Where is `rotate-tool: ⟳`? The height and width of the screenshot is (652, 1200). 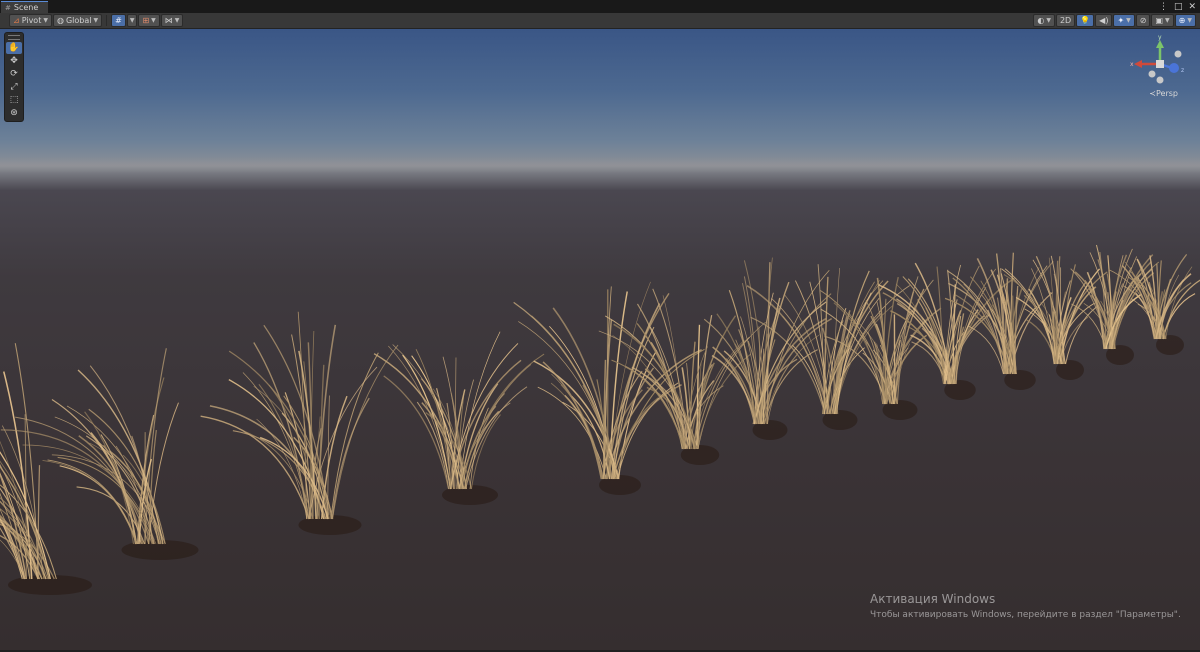
rotate-tool: ⟳ is located at coordinates (14, 74).